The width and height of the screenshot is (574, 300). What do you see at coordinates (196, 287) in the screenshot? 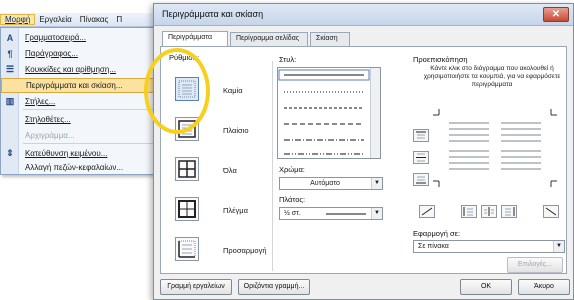
I see `toolbar-button: Γραμμή εργαλείων` at bounding box center [196, 287].